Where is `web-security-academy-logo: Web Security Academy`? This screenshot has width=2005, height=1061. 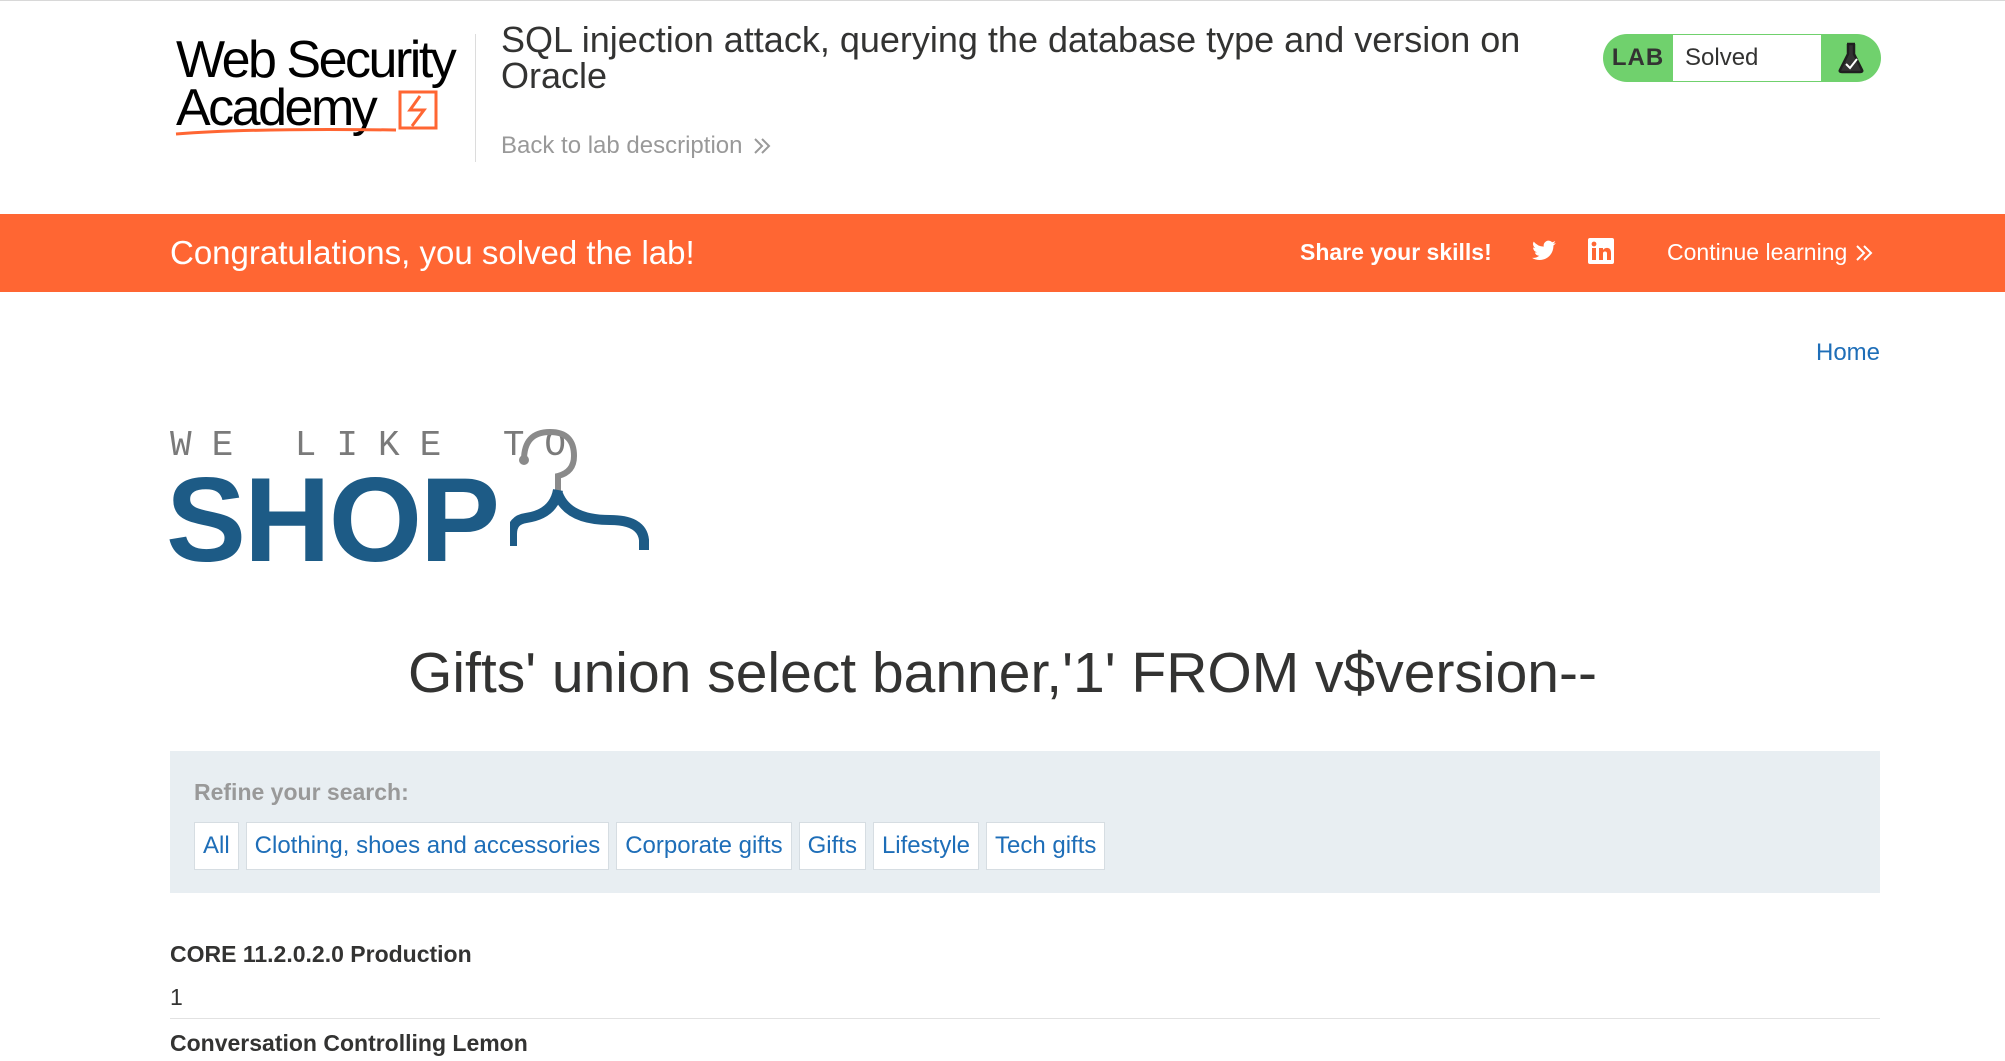
web-security-academy-logo: Web Security Academy is located at coordinates (322, 85).